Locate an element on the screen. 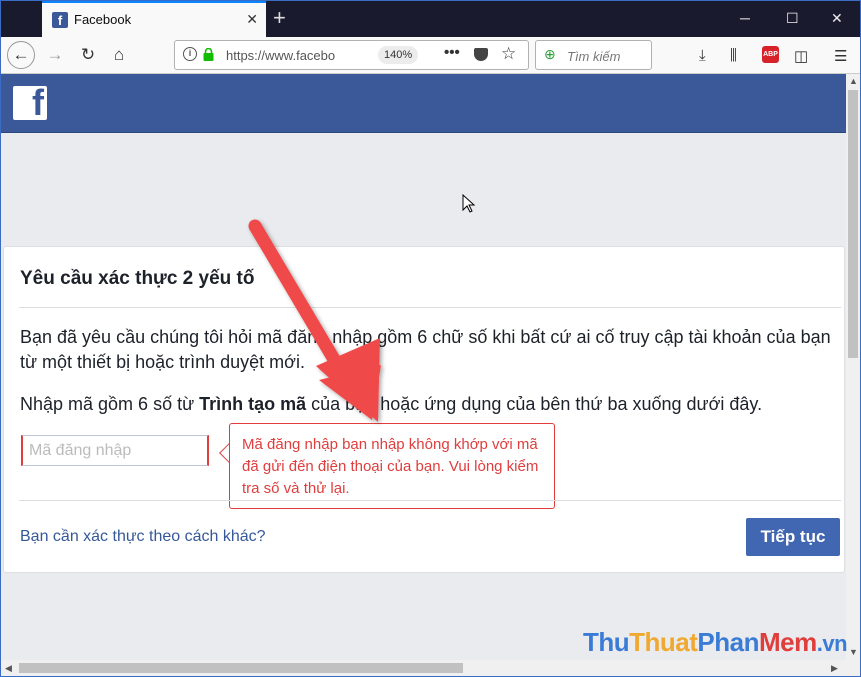 The height and width of the screenshot is (677, 861). watermark-part1: Thu is located at coordinates (606, 642).